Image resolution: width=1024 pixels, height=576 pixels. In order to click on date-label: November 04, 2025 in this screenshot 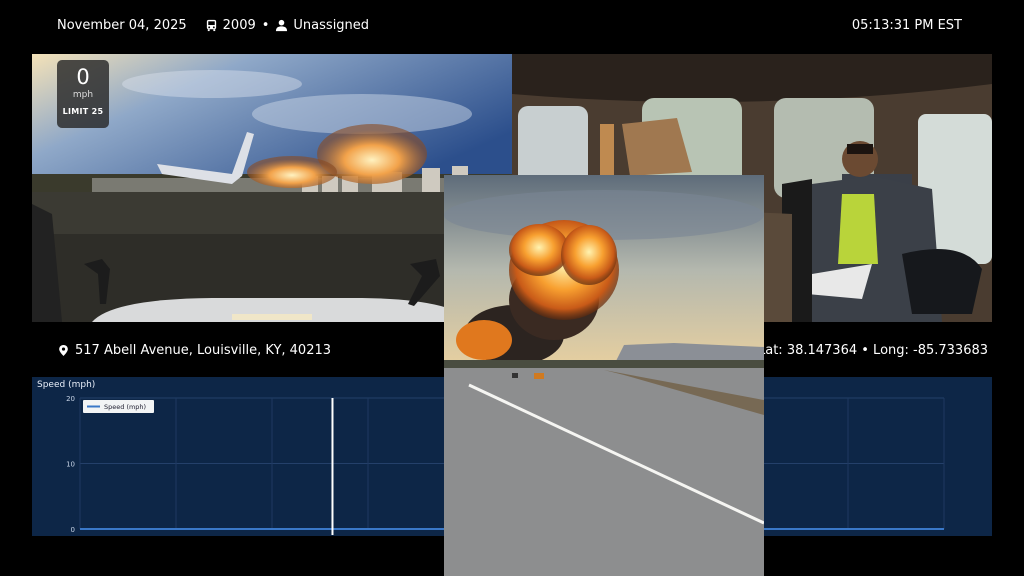, I will do `click(122, 25)`.